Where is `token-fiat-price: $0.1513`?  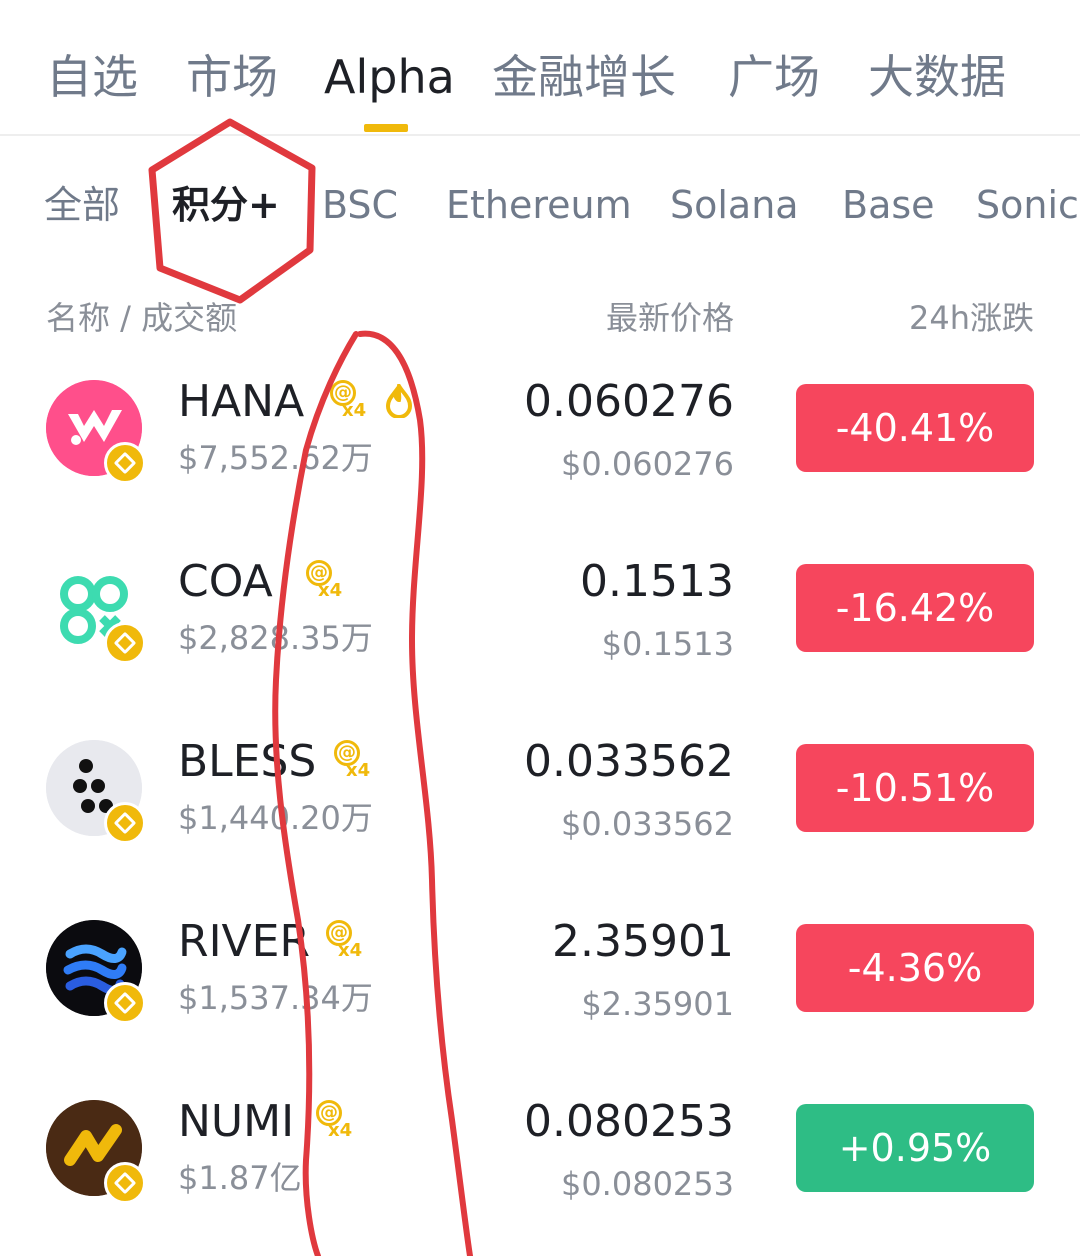 token-fiat-price: $0.1513 is located at coordinates (667, 644).